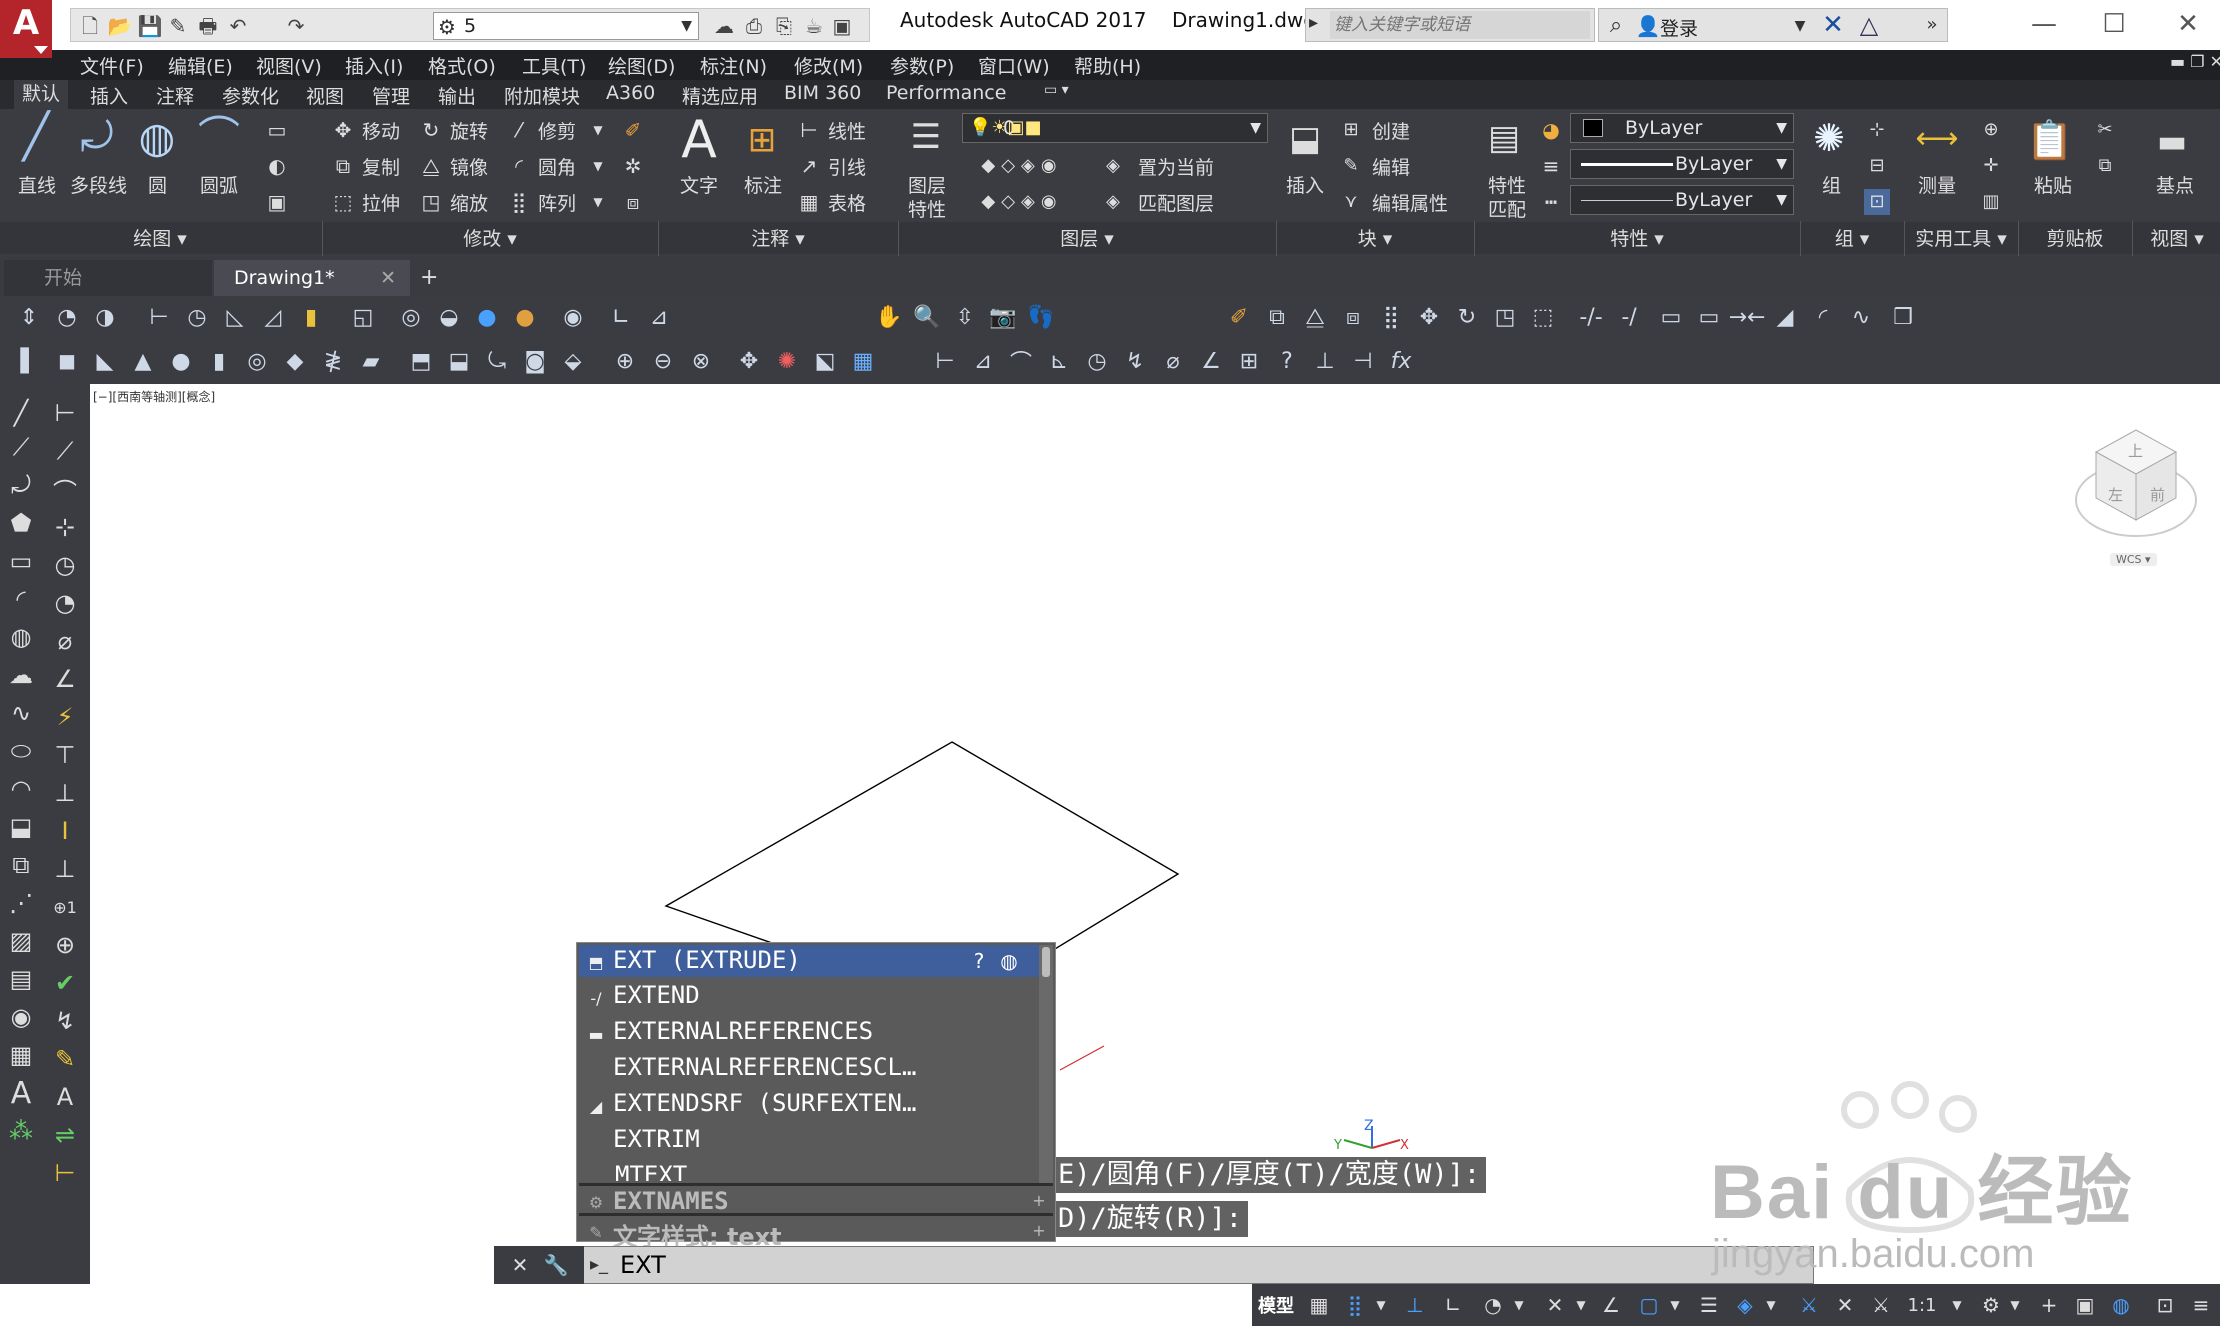  I want to click on z-label: Z, so click(1369, 1126).